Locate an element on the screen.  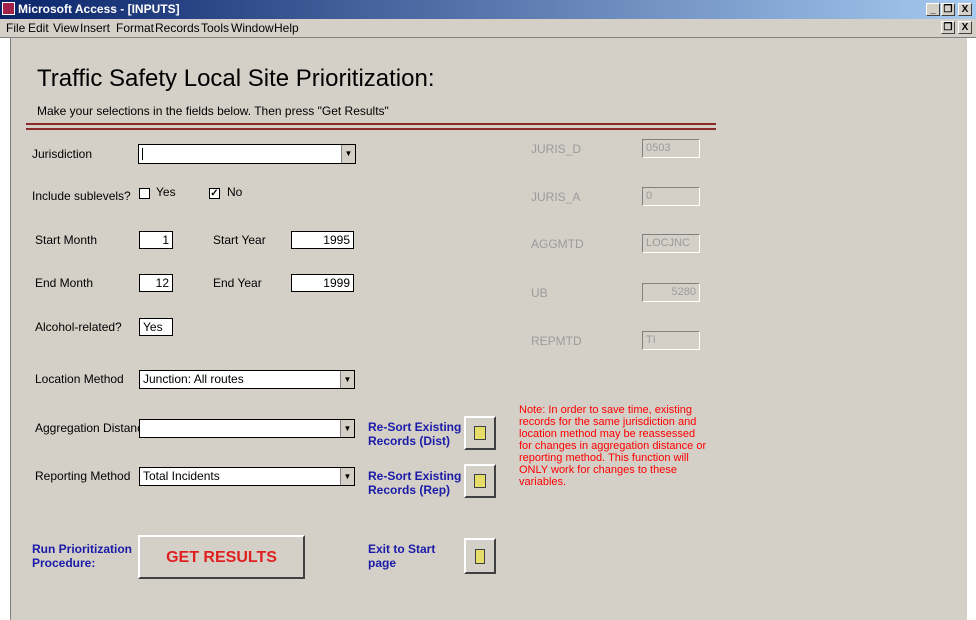
minimize-button: _ is located at coordinates (933, 9).